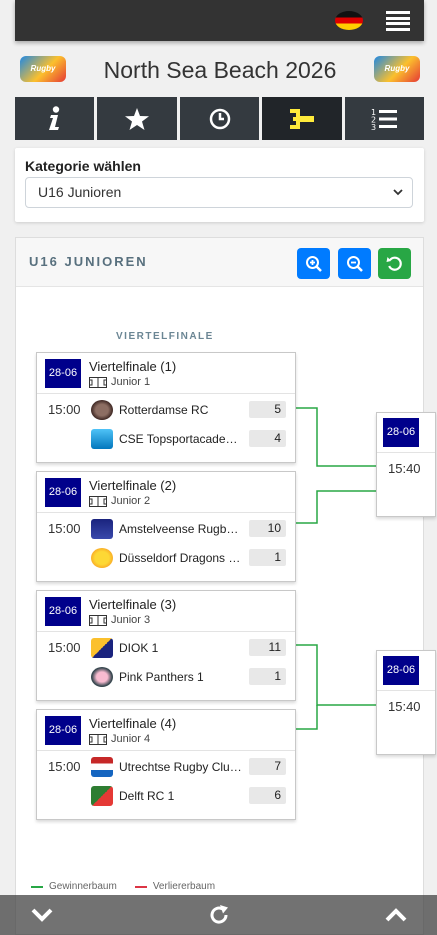  What do you see at coordinates (267, 795) in the screenshot?
I see `team-score: 6` at bounding box center [267, 795].